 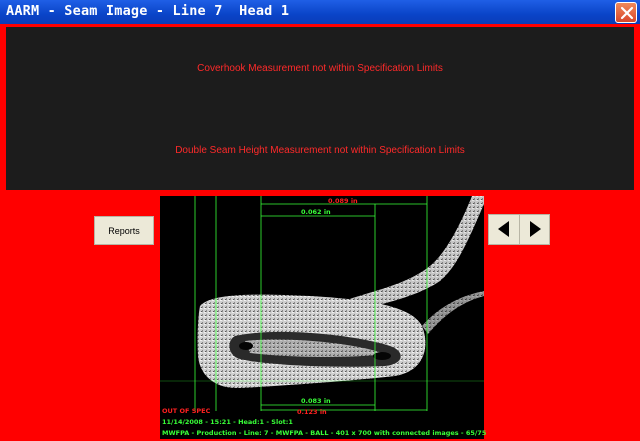 I want to click on triangle-right-icon, so click(x=535, y=229).